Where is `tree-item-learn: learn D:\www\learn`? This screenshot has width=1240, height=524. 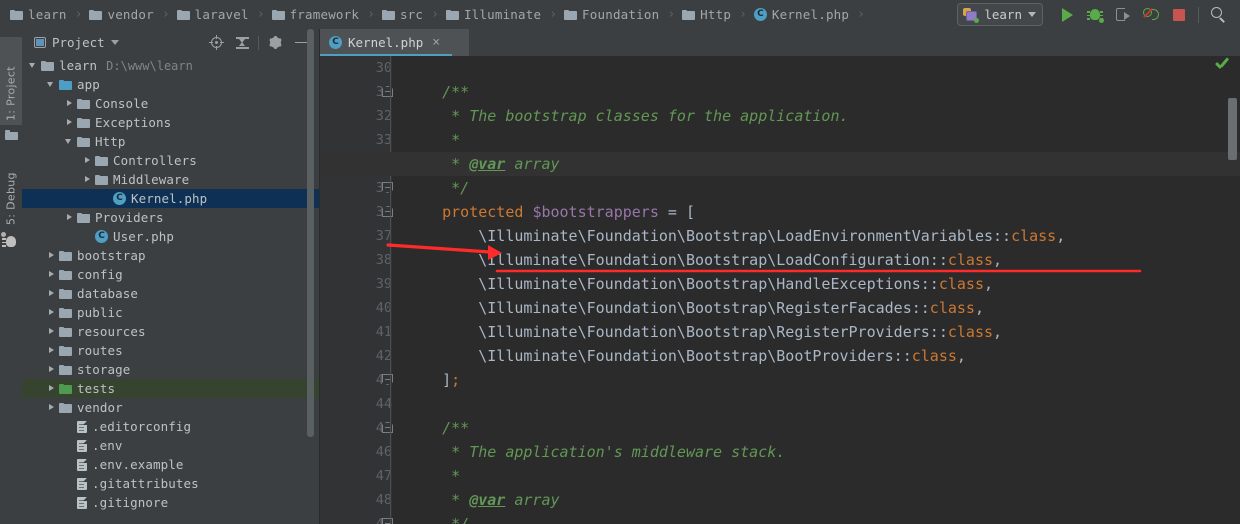 tree-item-learn: learn D:\www\learn is located at coordinates (171, 65).